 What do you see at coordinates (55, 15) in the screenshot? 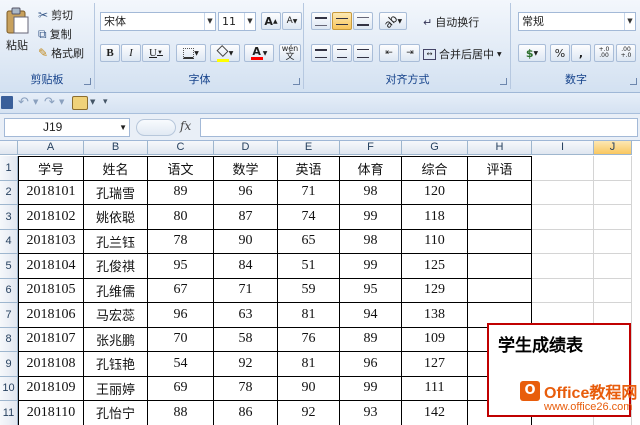
I see `cut-button: ✂ 剪切` at bounding box center [55, 15].